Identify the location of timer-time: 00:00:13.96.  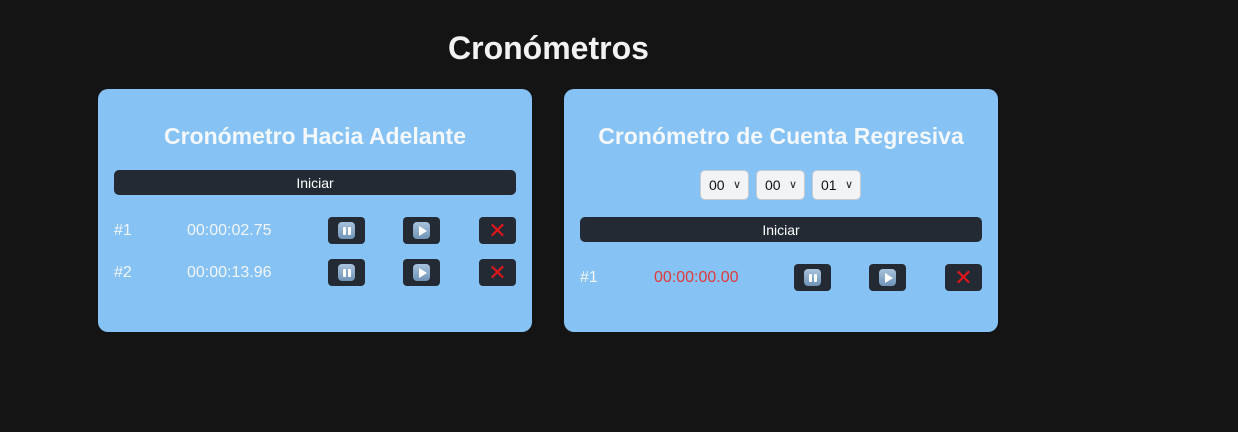
(229, 272).